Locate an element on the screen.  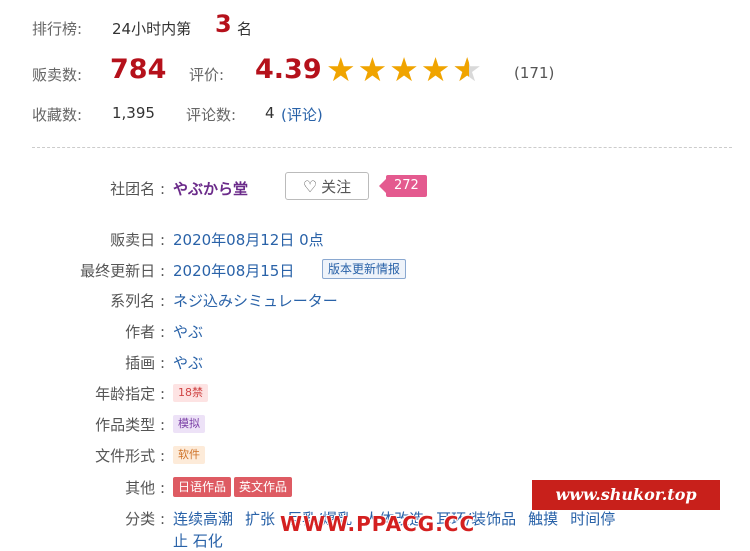
rating-count: (171) is located at coordinates (534, 73).